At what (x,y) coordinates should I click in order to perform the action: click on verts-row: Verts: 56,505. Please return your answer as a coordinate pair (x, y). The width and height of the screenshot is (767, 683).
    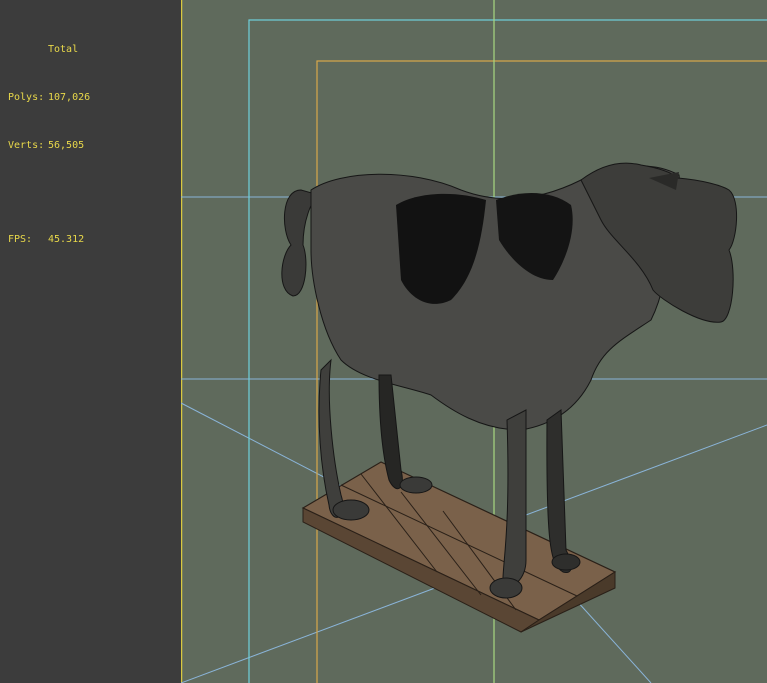
    Looking at the image, I should click on (49, 146).